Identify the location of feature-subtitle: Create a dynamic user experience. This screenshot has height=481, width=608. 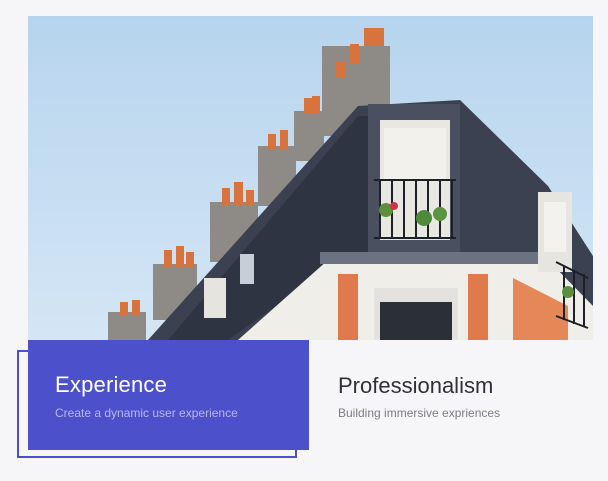
(146, 413).